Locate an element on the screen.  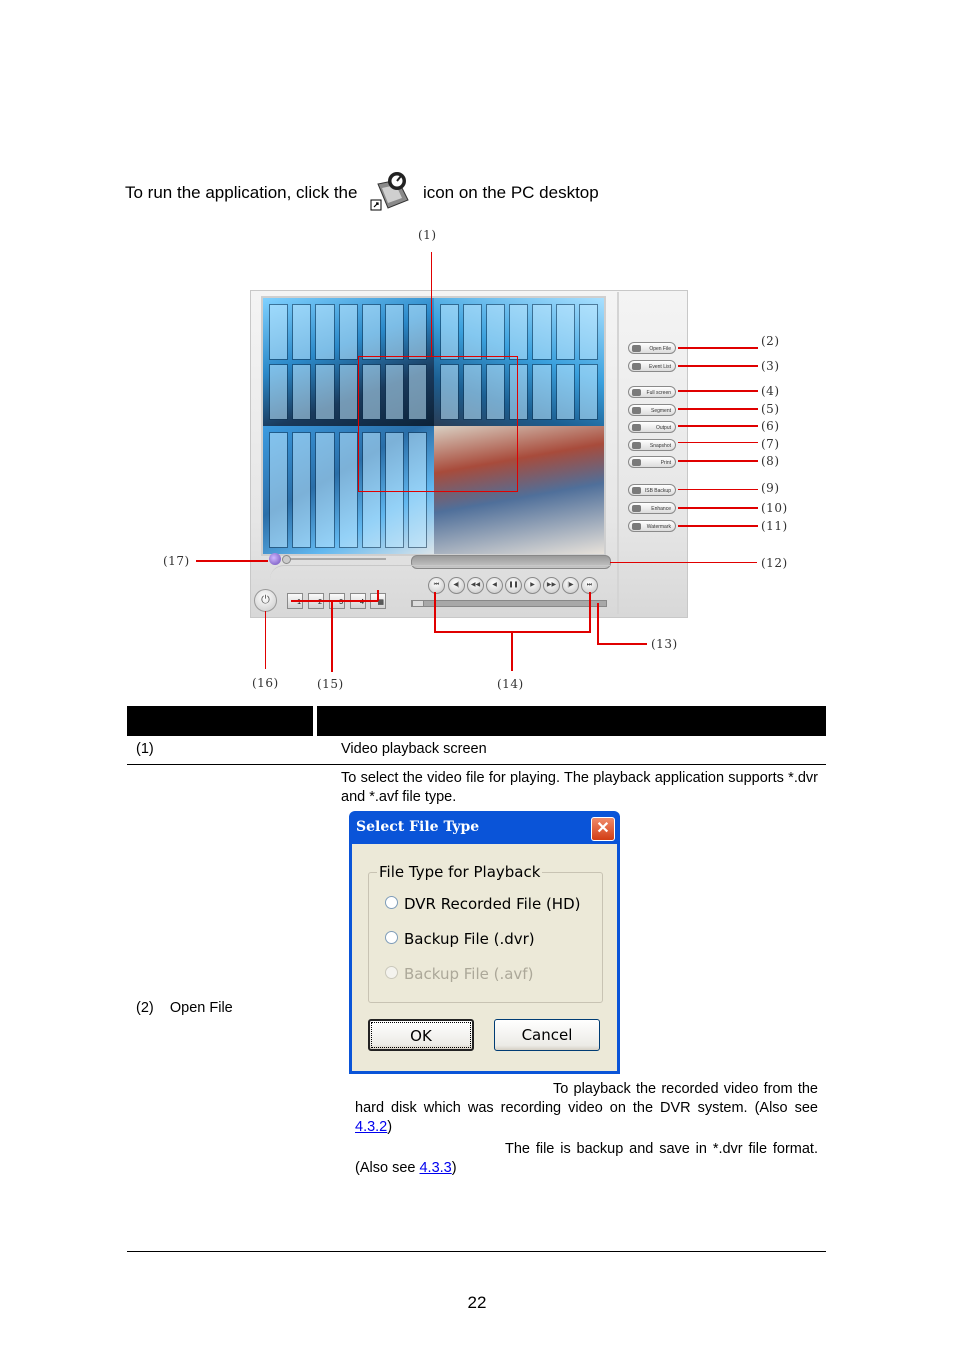
group-title: File Type for Playback is located at coordinates (460, 872).